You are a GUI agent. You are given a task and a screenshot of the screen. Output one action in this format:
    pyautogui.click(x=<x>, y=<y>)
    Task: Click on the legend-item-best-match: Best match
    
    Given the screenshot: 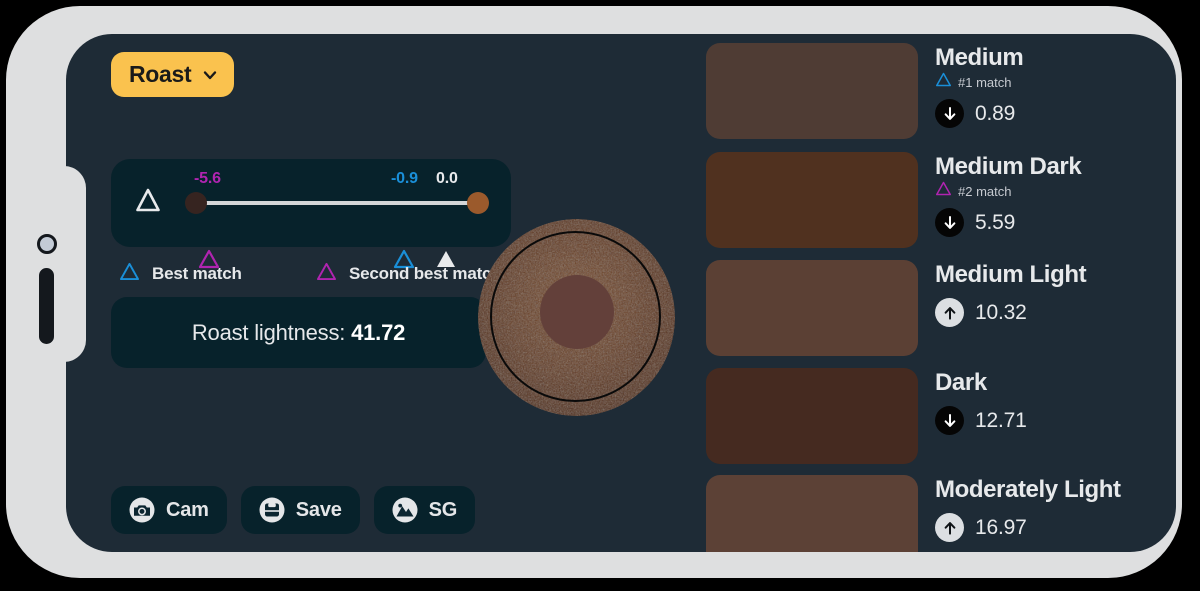 What is the action you would take?
    pyautogui.click(x=180, y=274)
    